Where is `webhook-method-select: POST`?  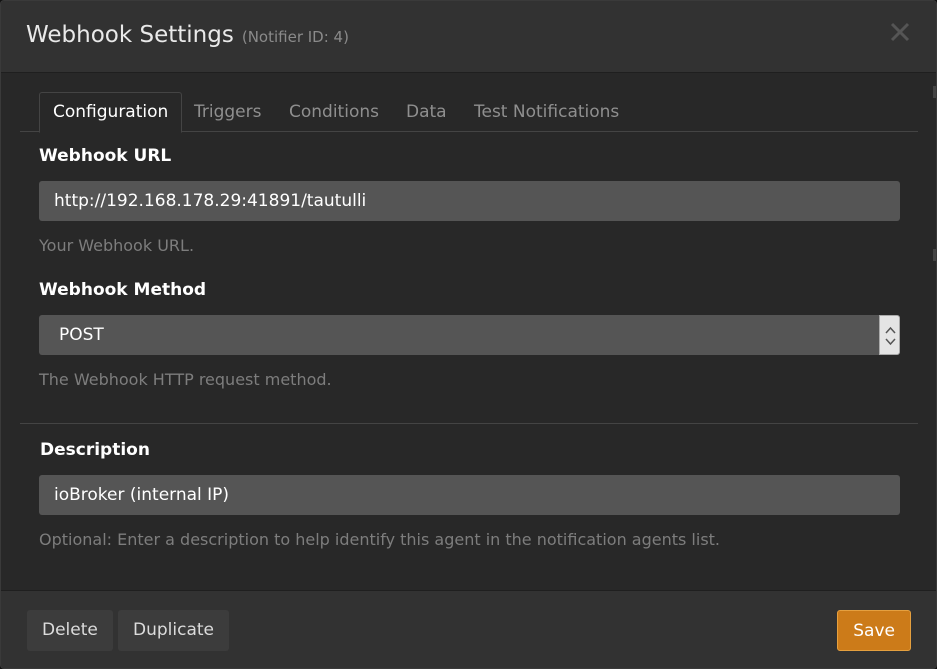
webhook-method-select: POST is located at coordinates (469, 335).